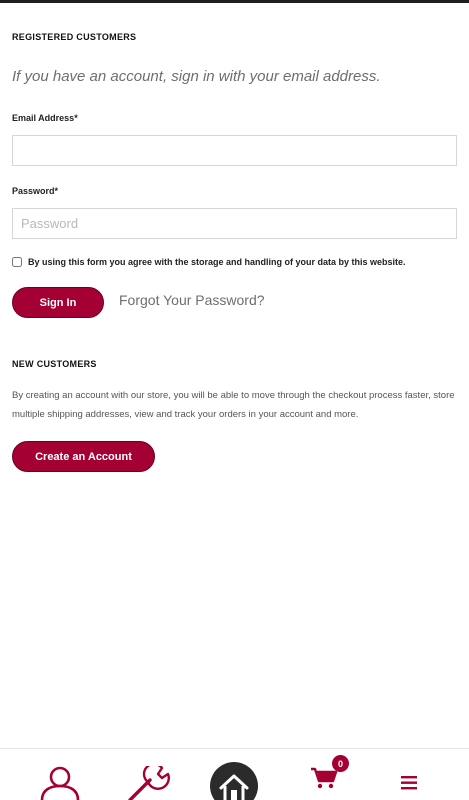  I want to click on home-icon, so click(234, 780).